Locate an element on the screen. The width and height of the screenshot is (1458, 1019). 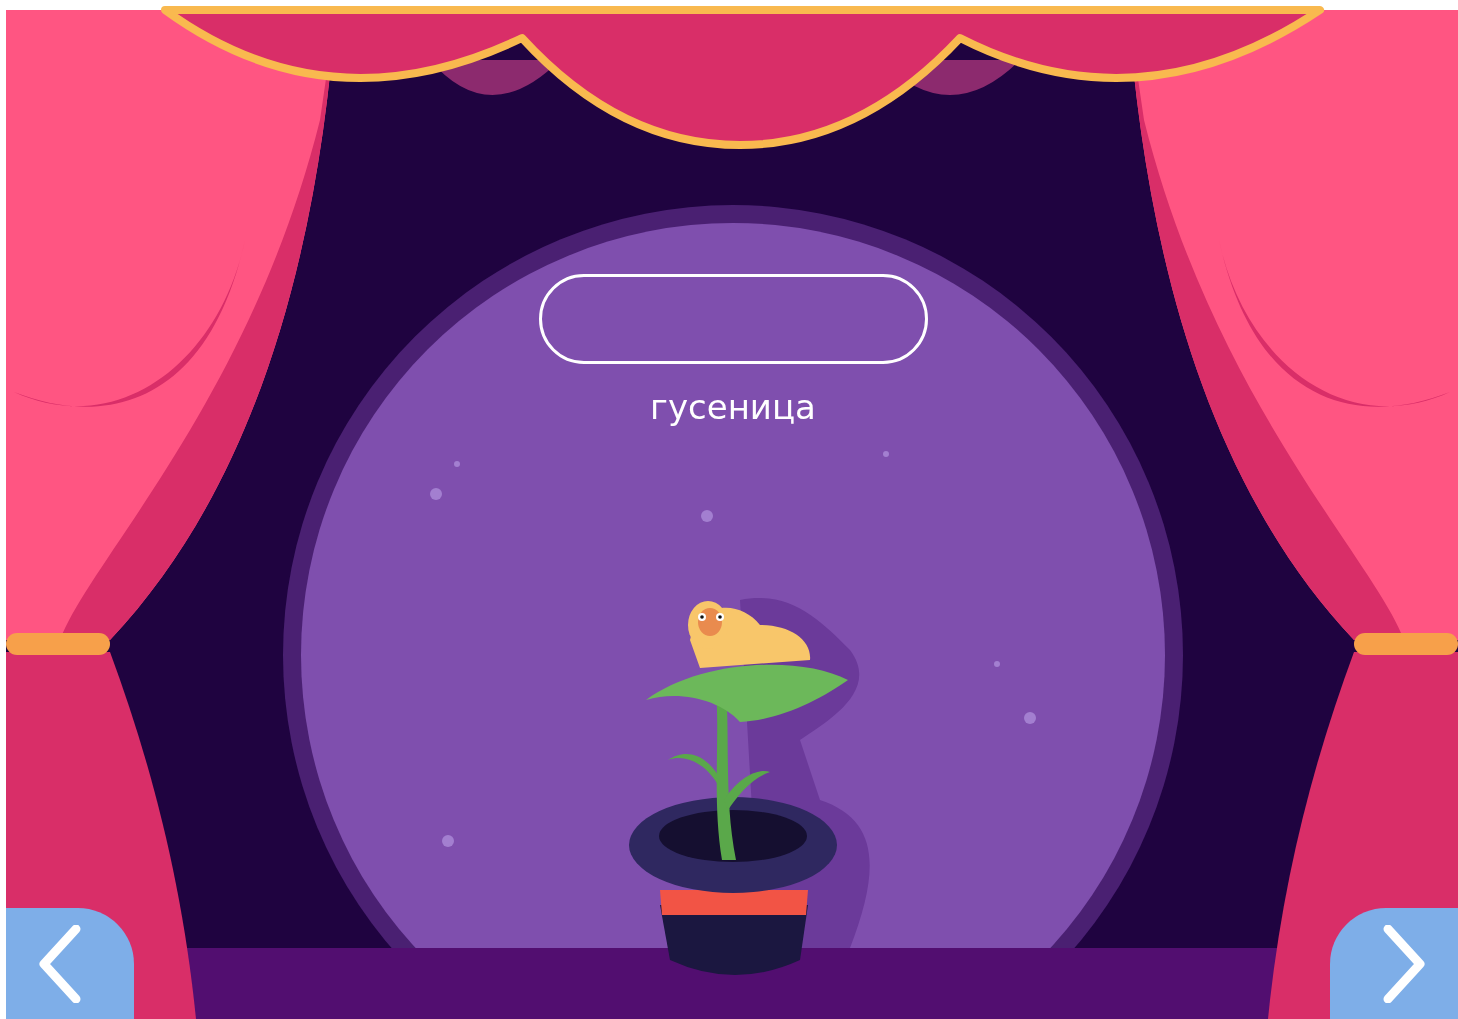
chevron-right-icon is located at coordinates (1404, 963).